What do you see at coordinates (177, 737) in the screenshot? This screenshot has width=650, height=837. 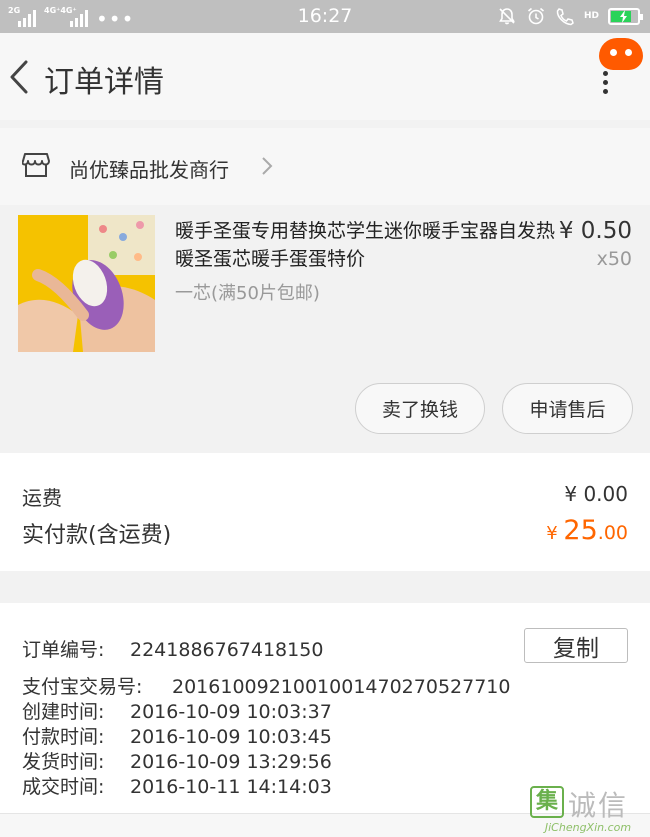 I see `paid-time-row: 付款时间: 2016-10-09 10:03:45` at bounding box center [177, 737].